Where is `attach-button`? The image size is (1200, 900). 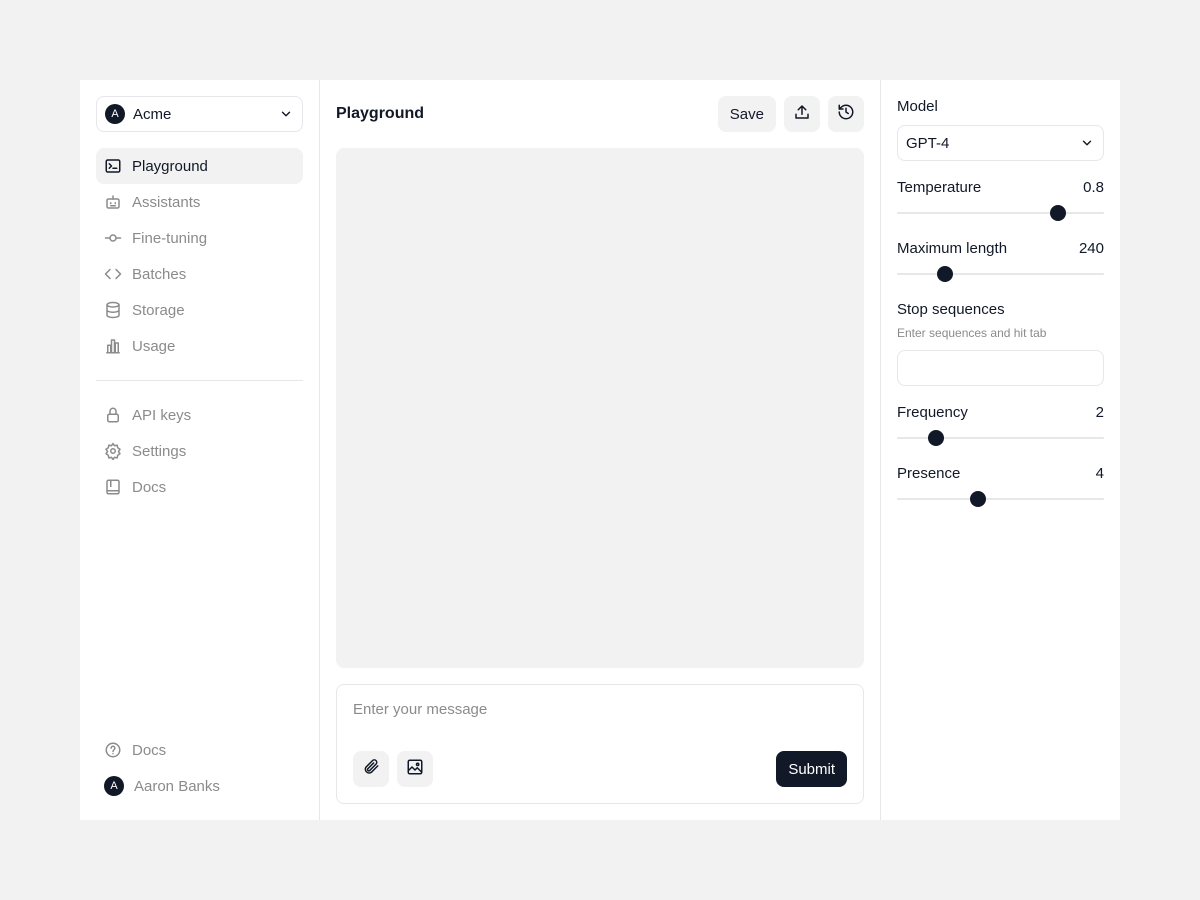 attach-button is located at coordinates (371, 769).